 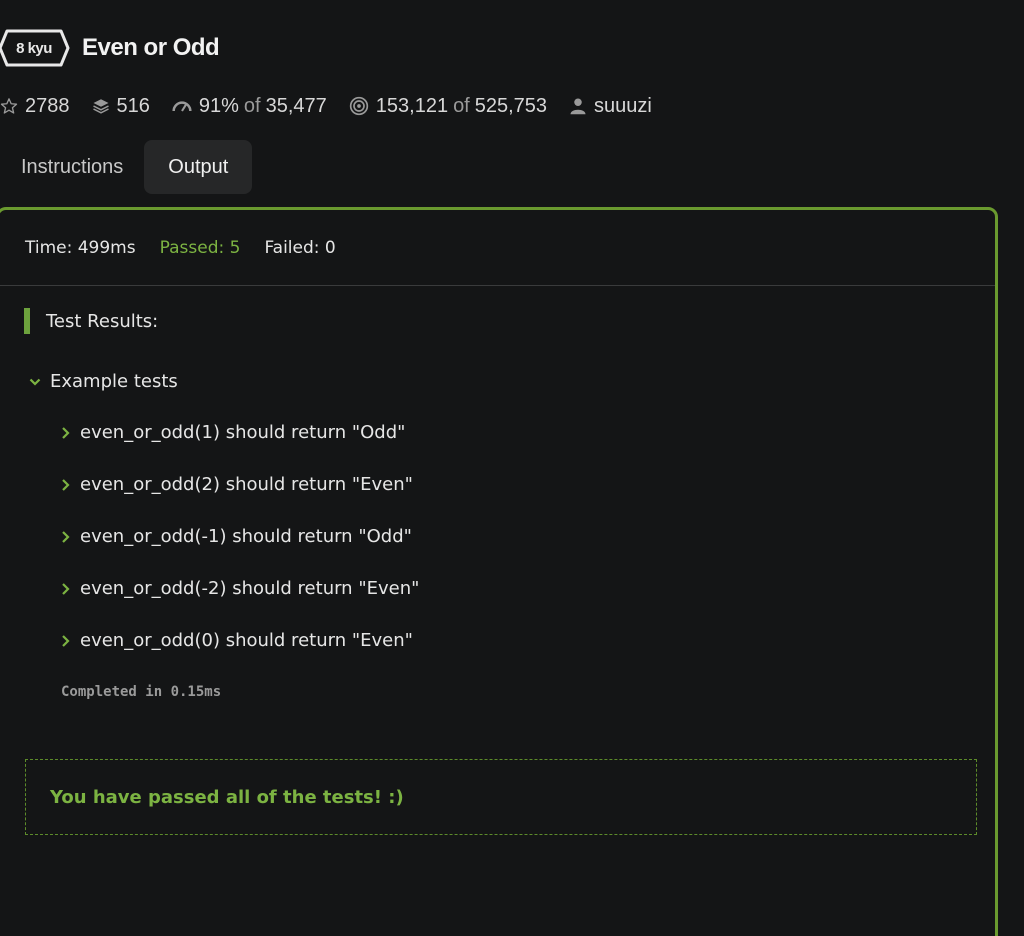 I want to click on kata-header: 8 kyu Even or Odd, so click(x=110, y=48).